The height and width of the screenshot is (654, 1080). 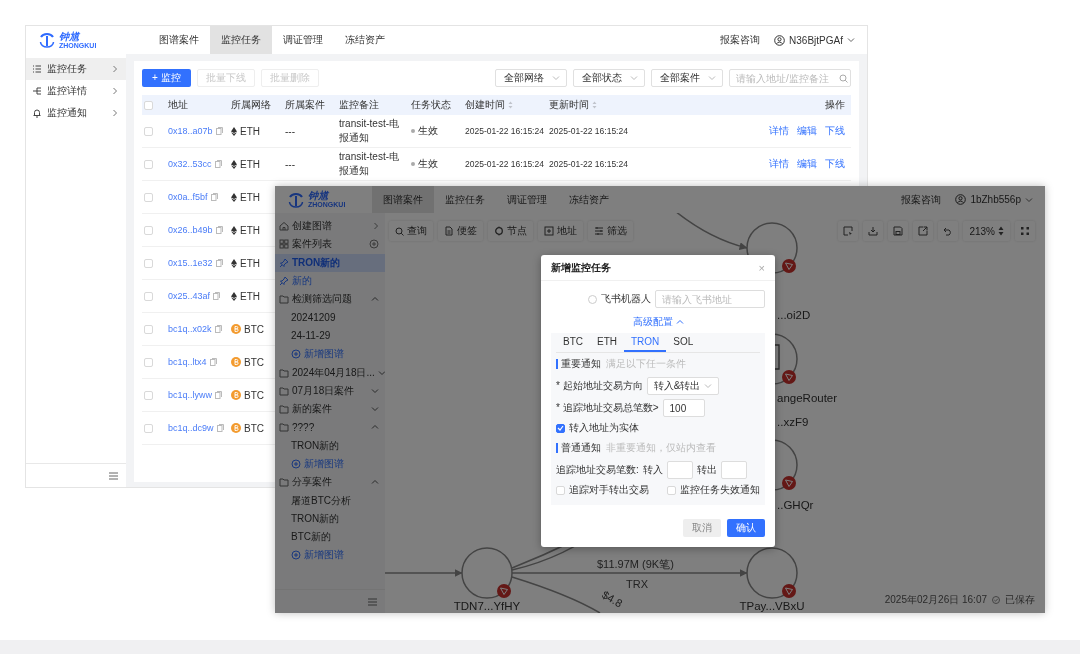 I want to click on close-button: ×, so click(x=761, y=267).